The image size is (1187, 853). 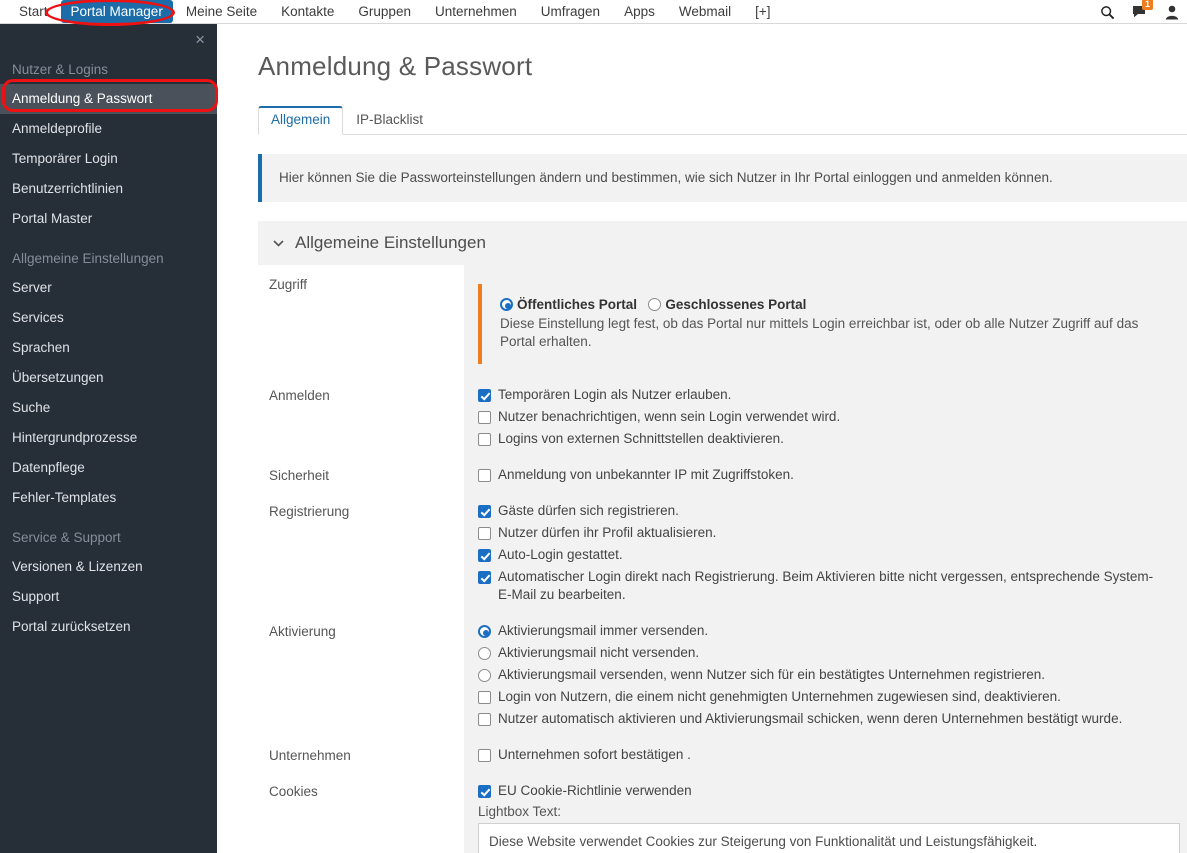 I want to click on topnav-item-add: [+], so click(x=762, y=11).